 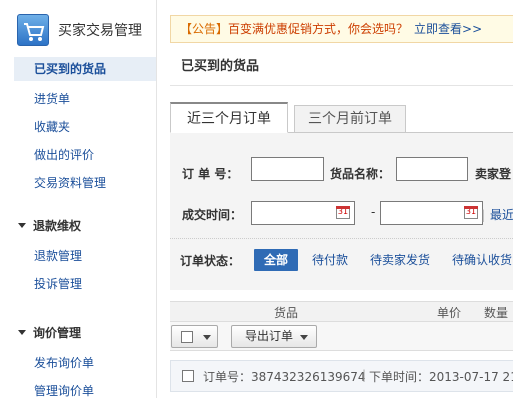 What do you see at coordinates (286, 313) in the screenshot?
I see `column-goods: 货品` at bounding box center [286, 313].